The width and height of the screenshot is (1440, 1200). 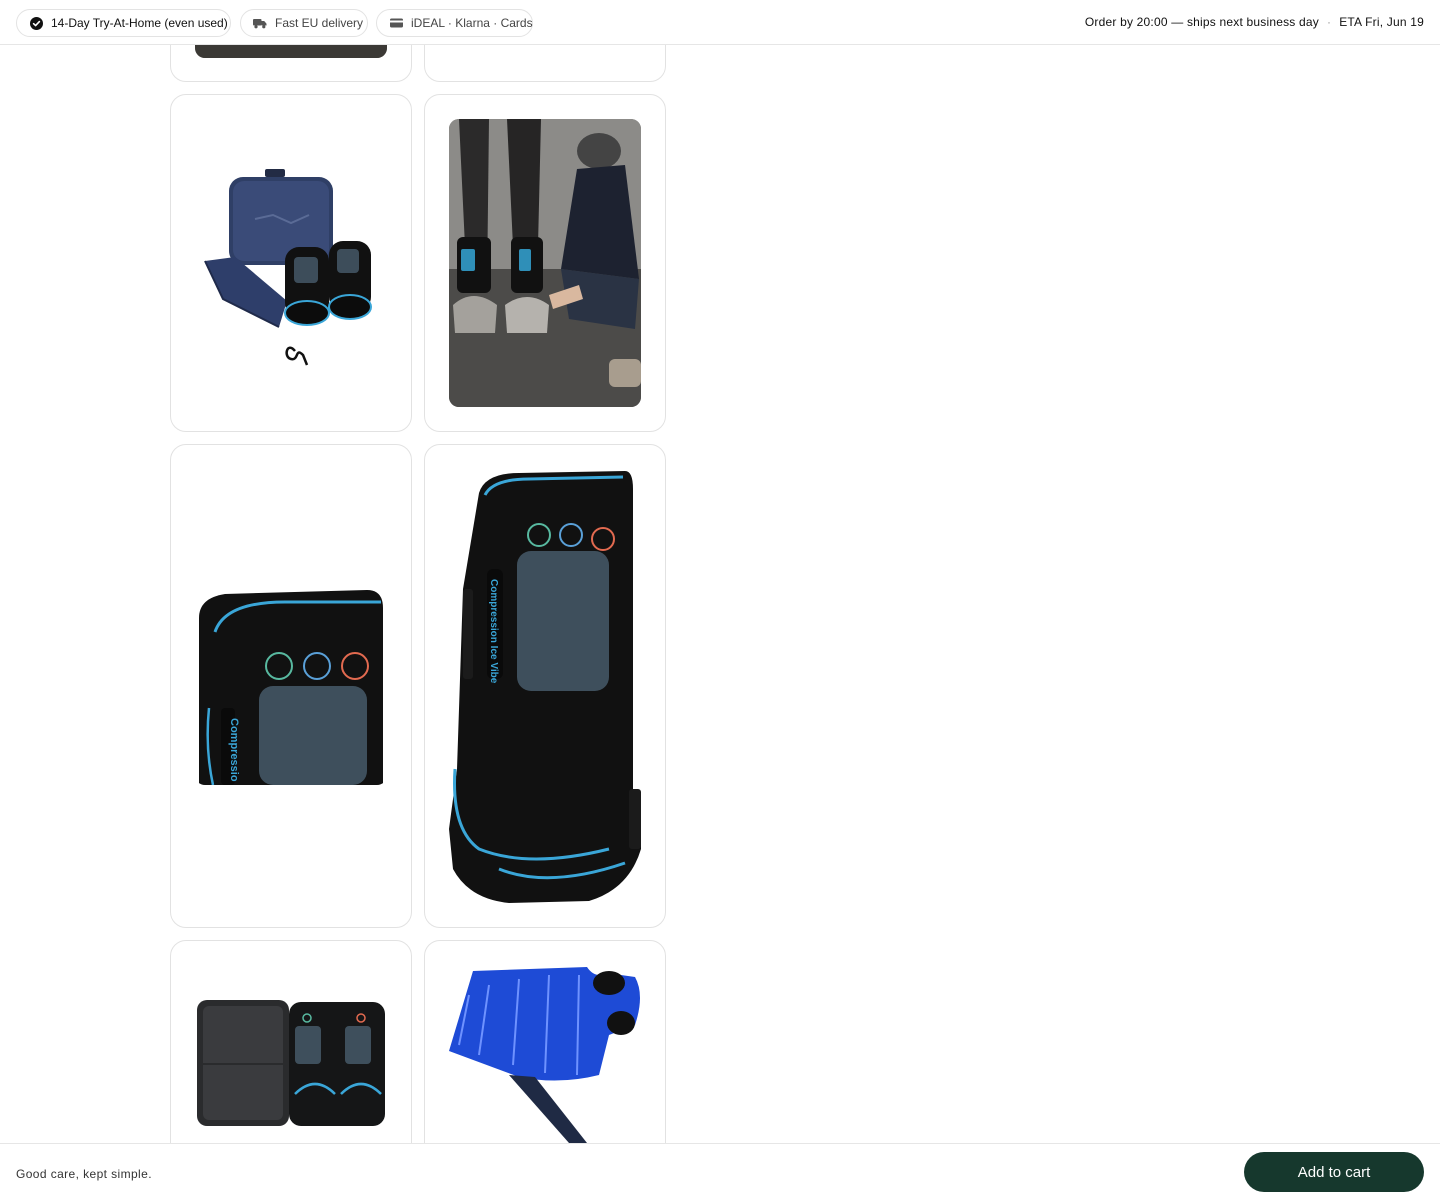 What do you see at coordinates (720, 1171) in the screenshot?
I see `sticky-cart-bar: Good care, kept simple. Add to cart` at bounding box center [720, 1171].